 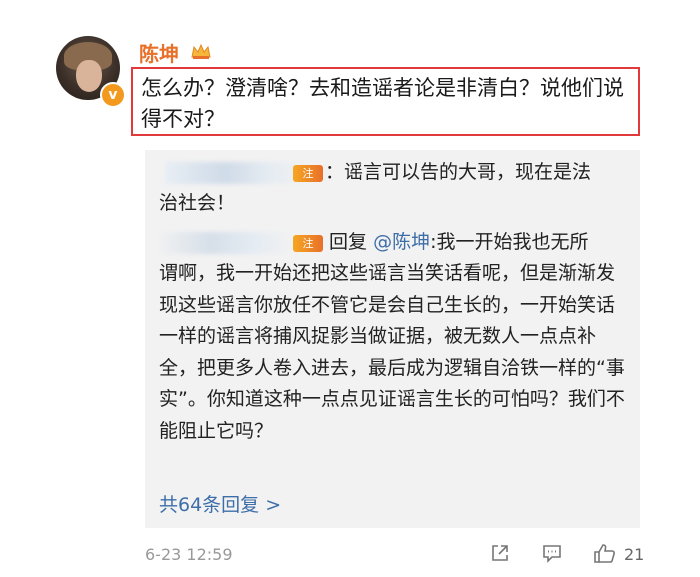 What do you see at coordinates (220, 503) in the screenshot?
I see `more-replies-link: 共64条回复 >` at bounding box center [220, 503].